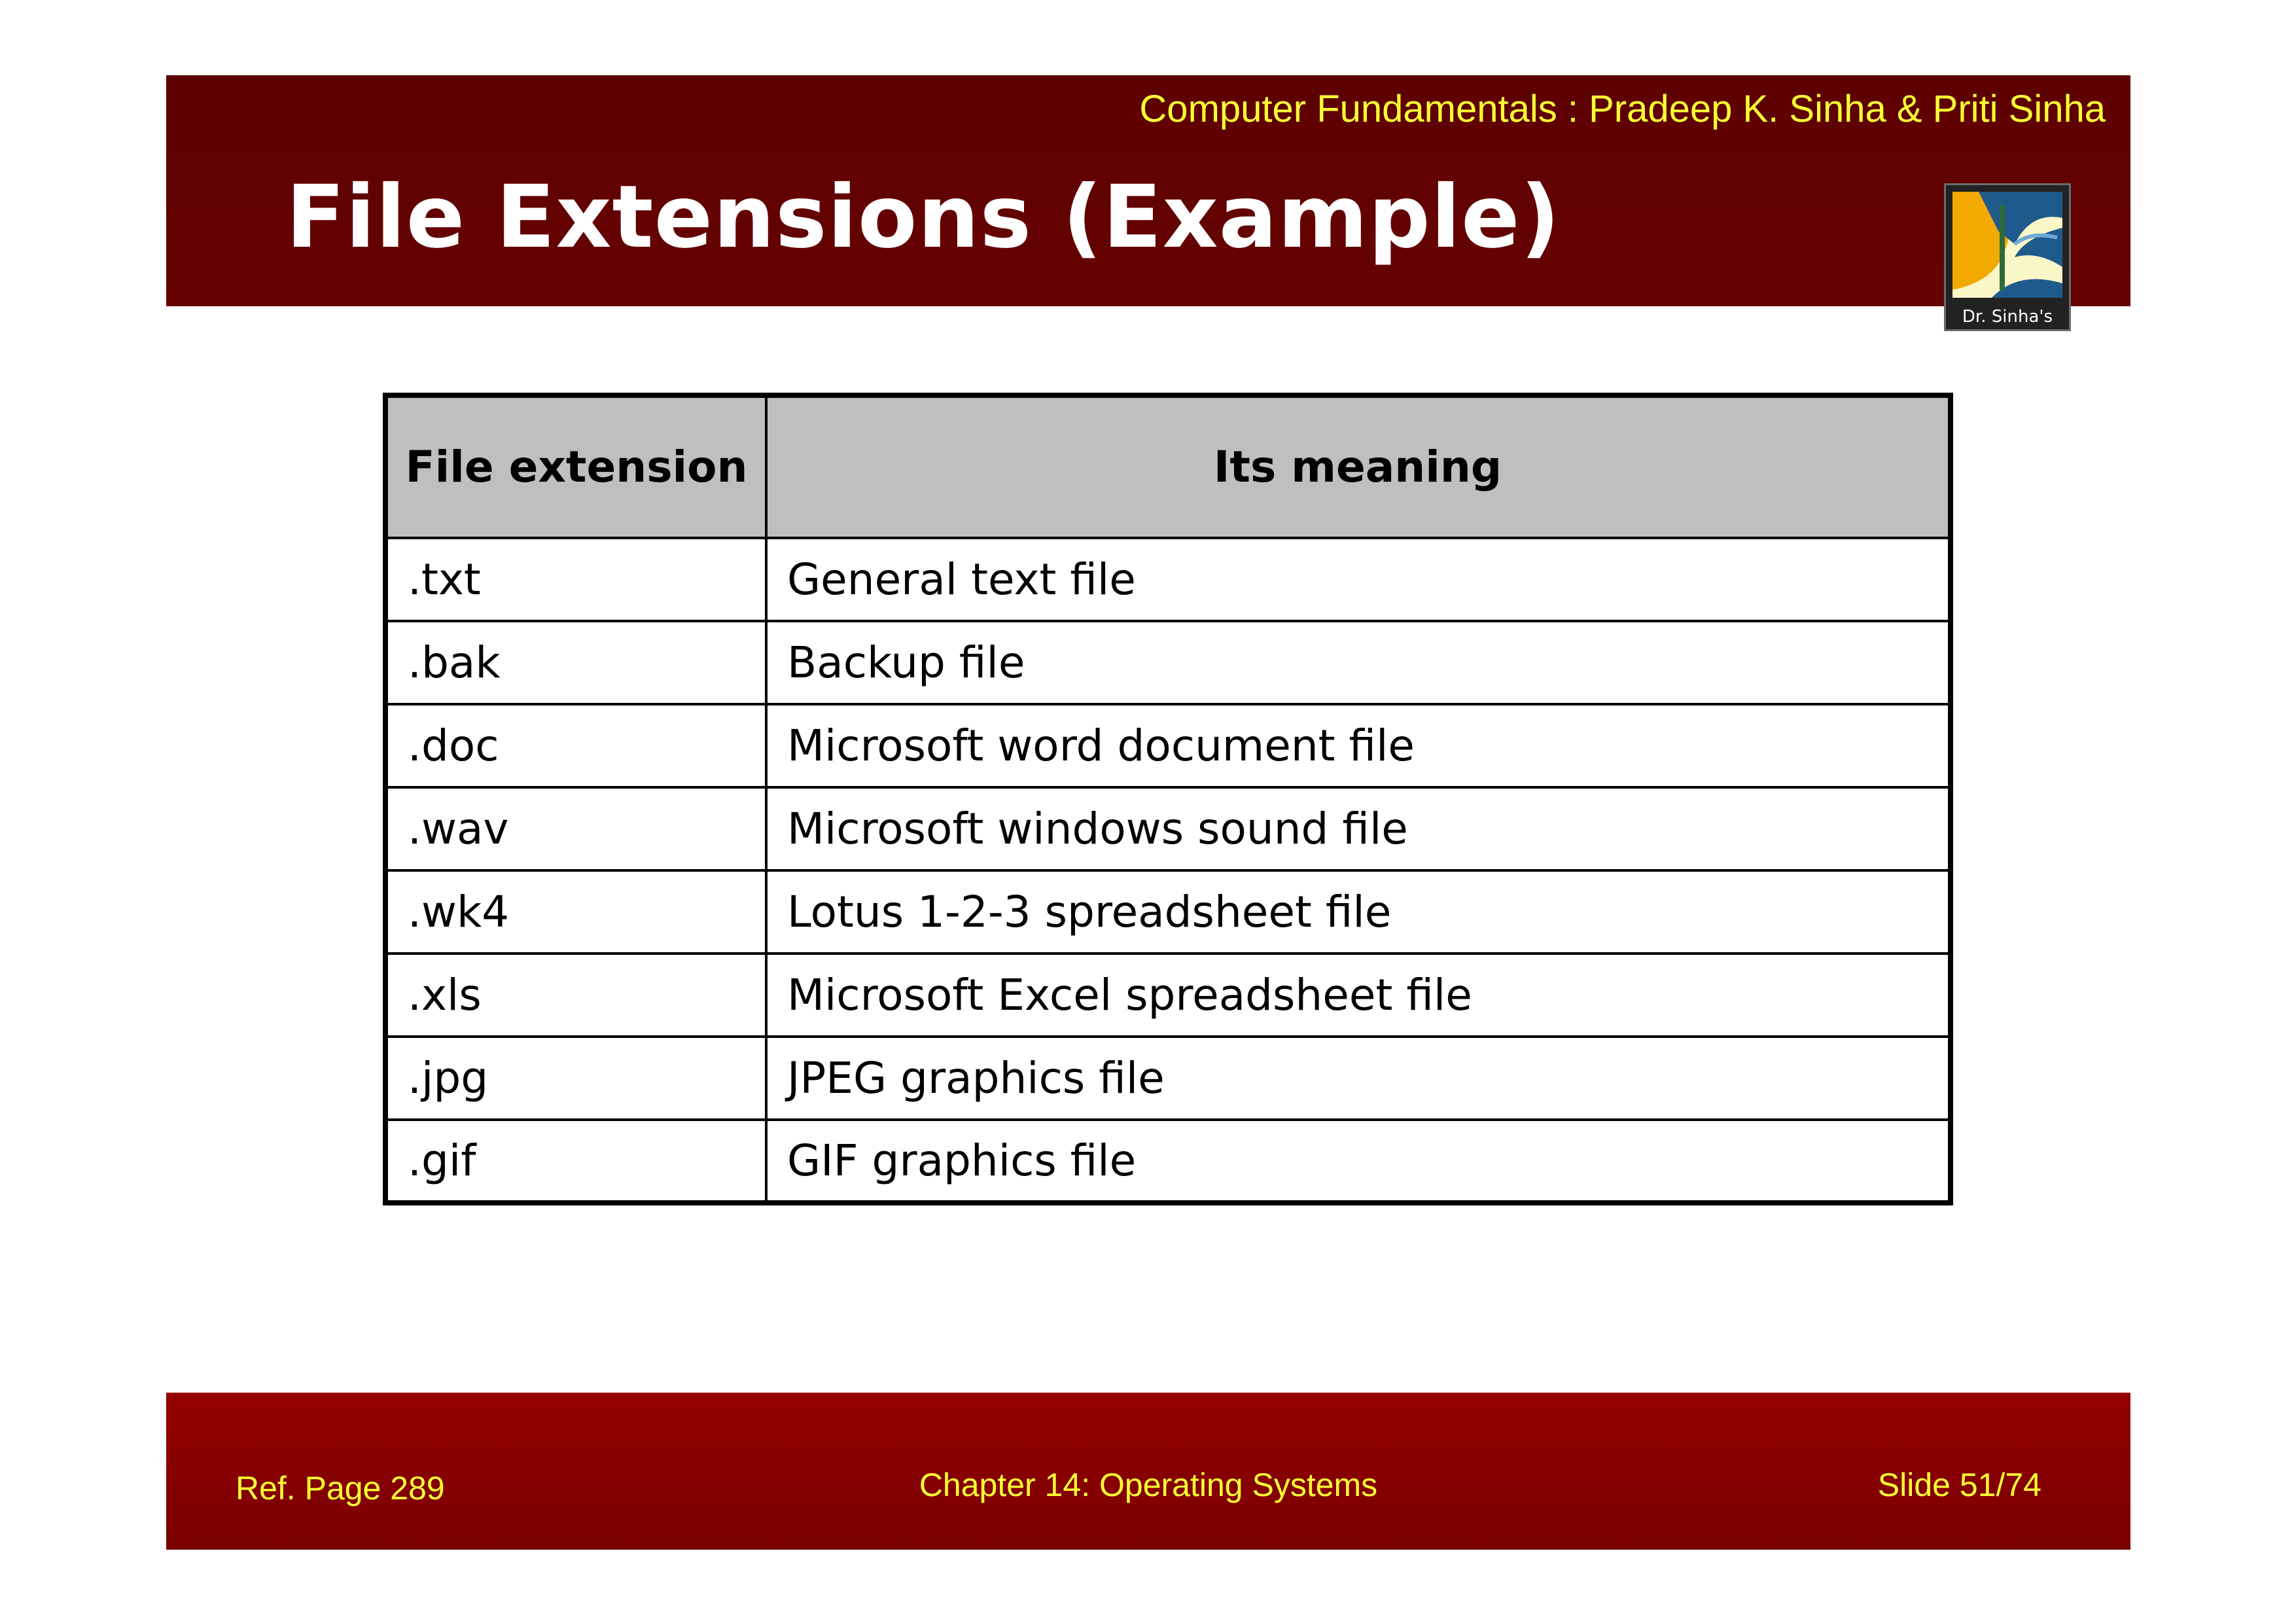  I want to click on extension-cell: .wk4, so click(576, 912).